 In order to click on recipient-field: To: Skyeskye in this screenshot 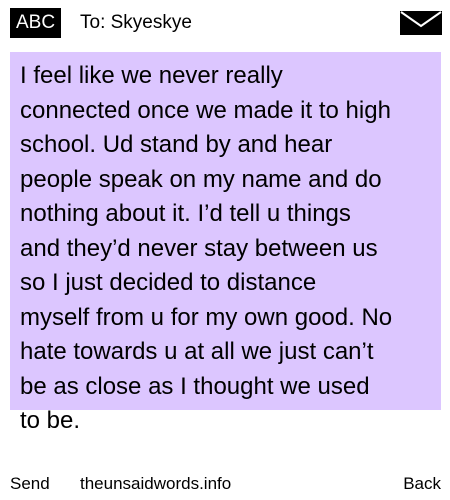, I will do `click(136, 23)`.